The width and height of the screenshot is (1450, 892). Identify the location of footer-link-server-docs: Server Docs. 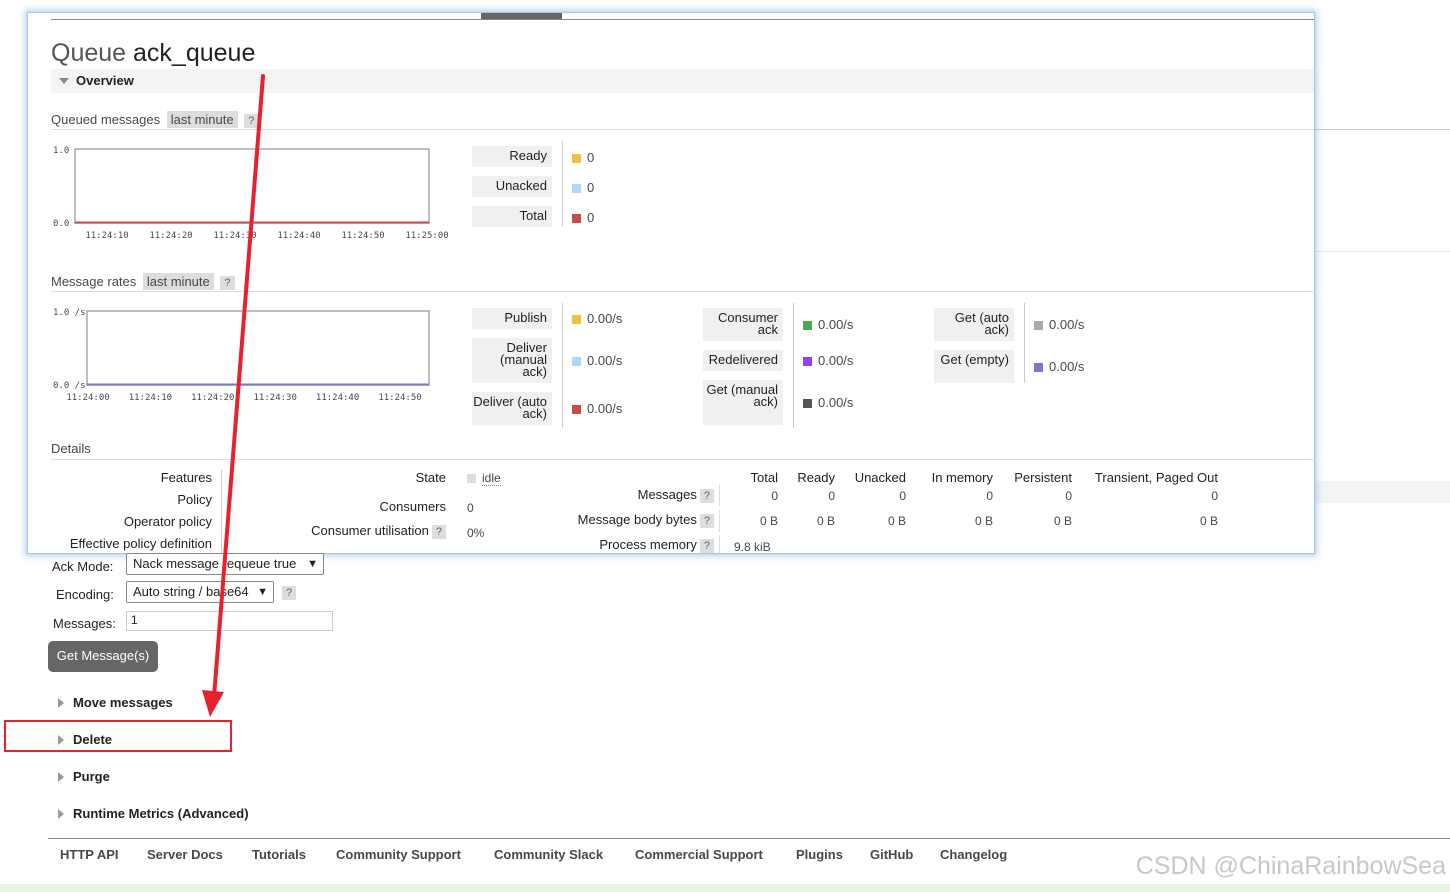
(185, 854).